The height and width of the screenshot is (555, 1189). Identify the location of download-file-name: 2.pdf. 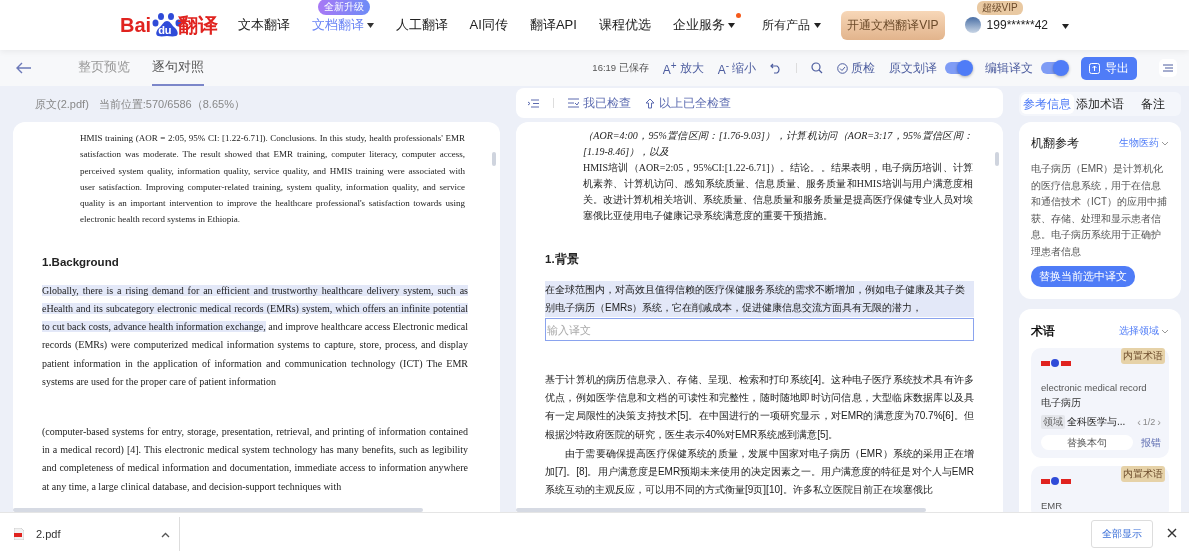
(48, 534).